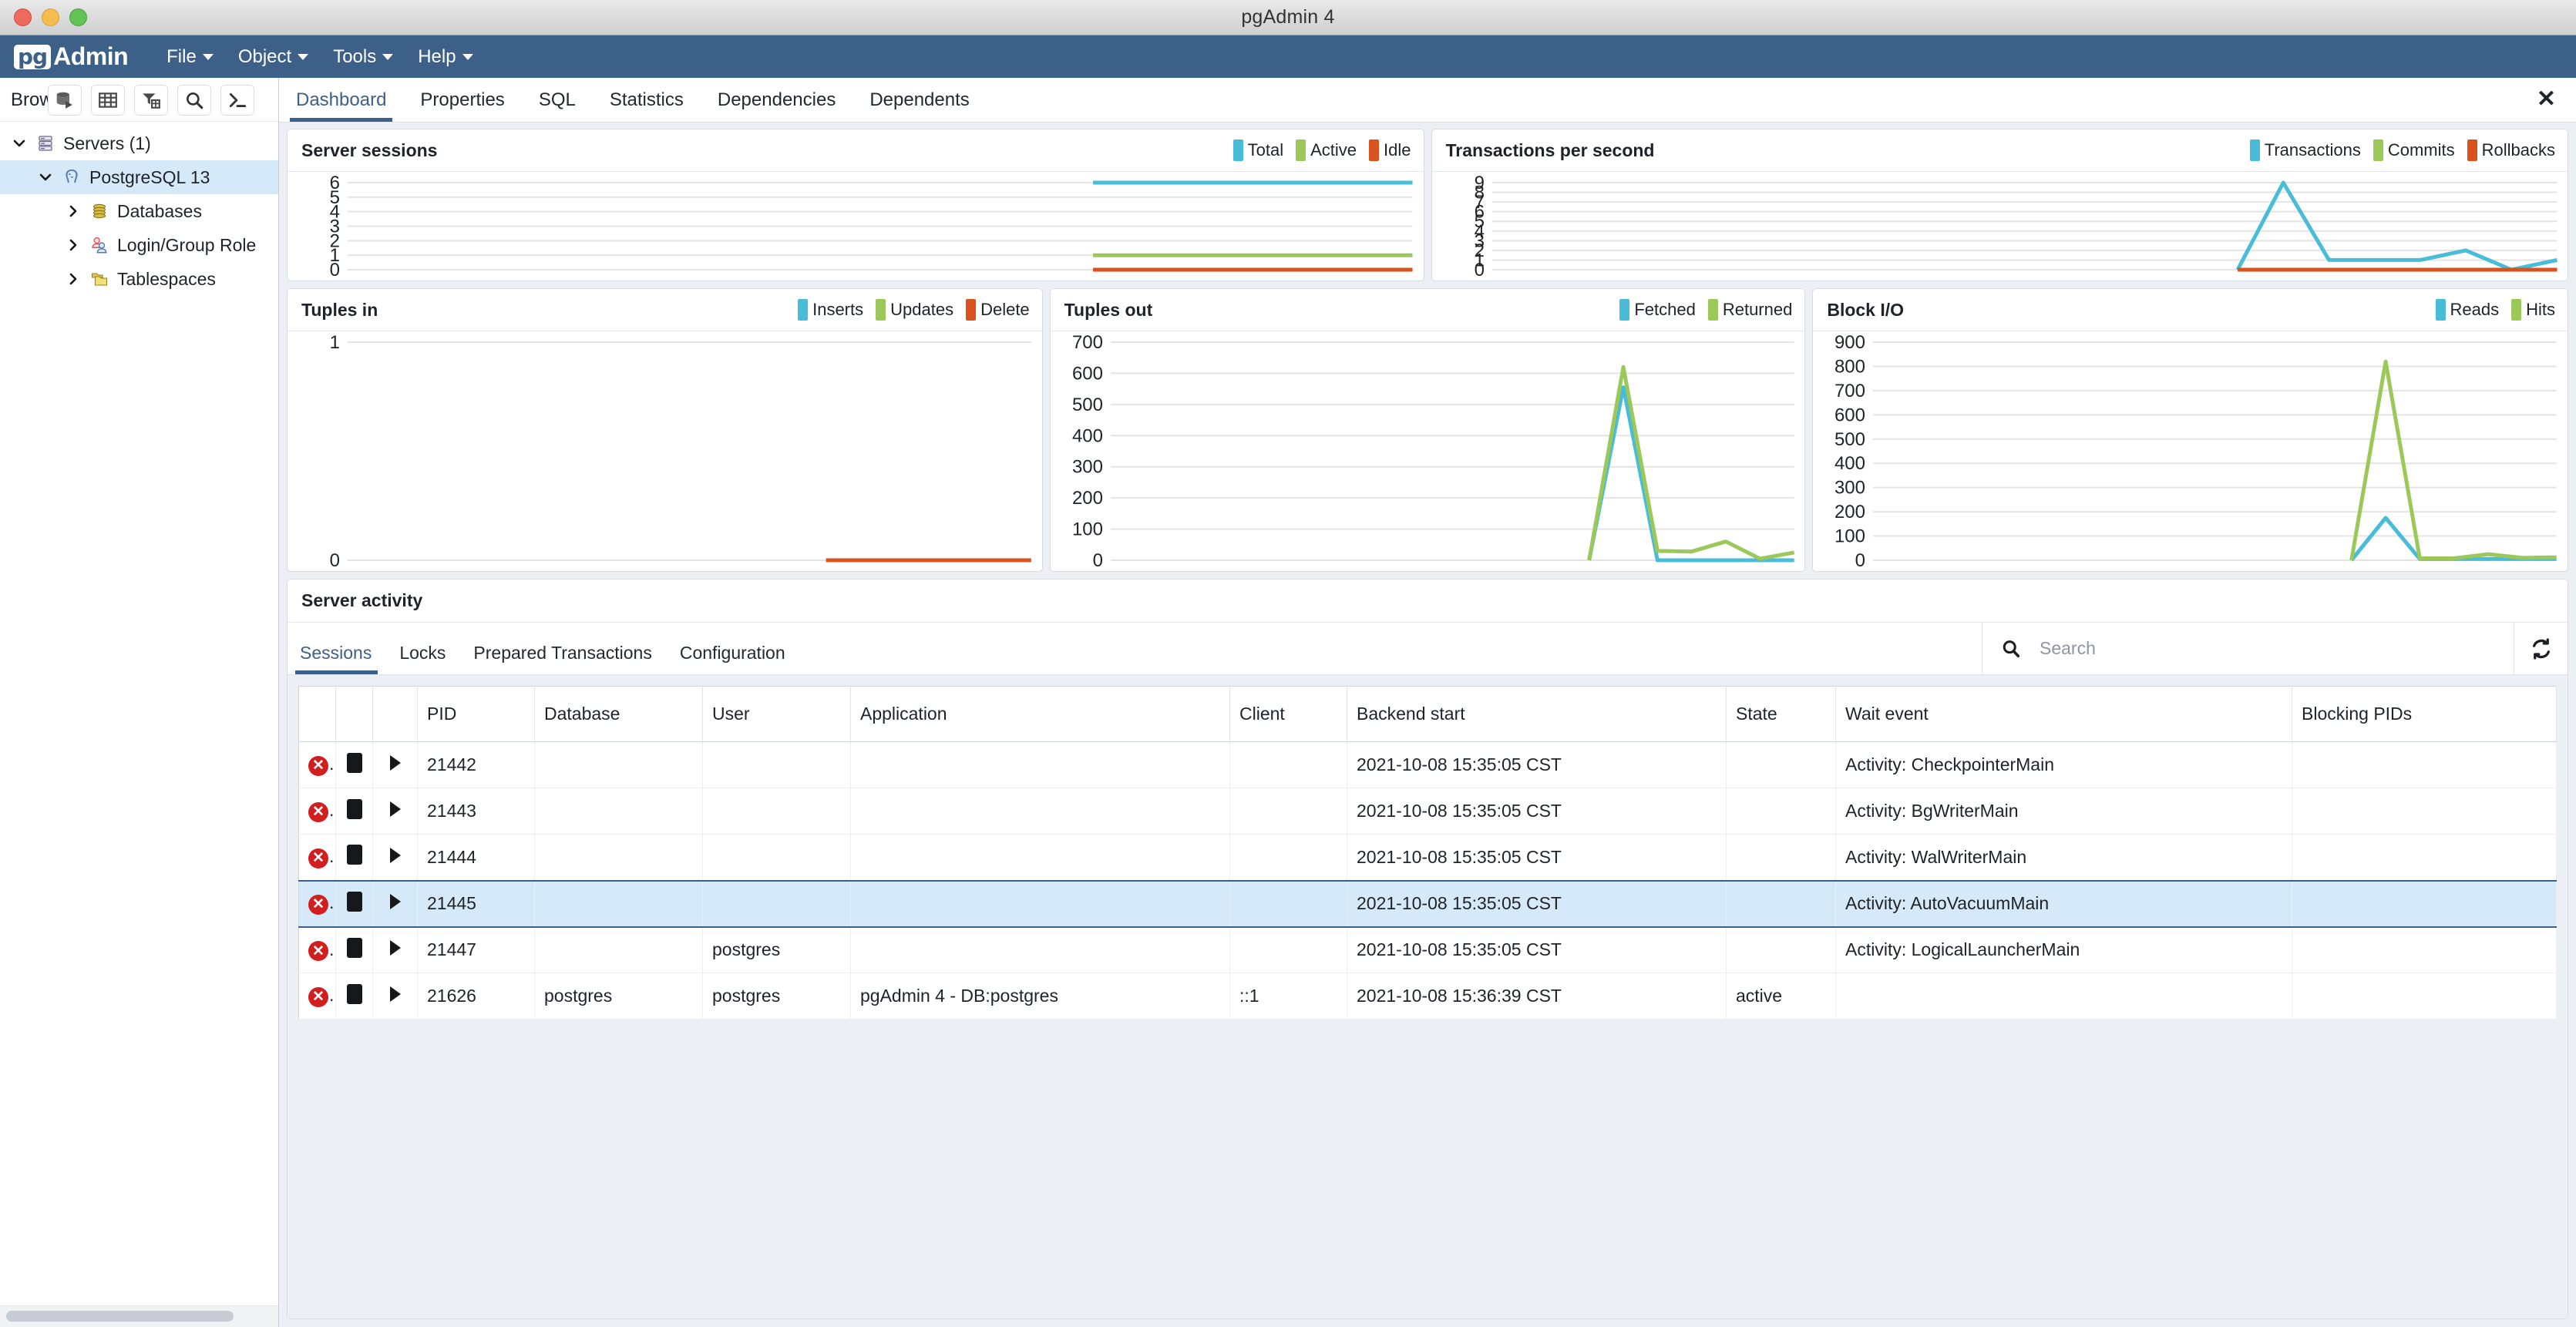 Image resolution: width=2576 pixels, height=1327 pixels. Describe the element at coordinates (2063, 714) in the screenshot. I see `col-wait-event: Wait event` at that location.